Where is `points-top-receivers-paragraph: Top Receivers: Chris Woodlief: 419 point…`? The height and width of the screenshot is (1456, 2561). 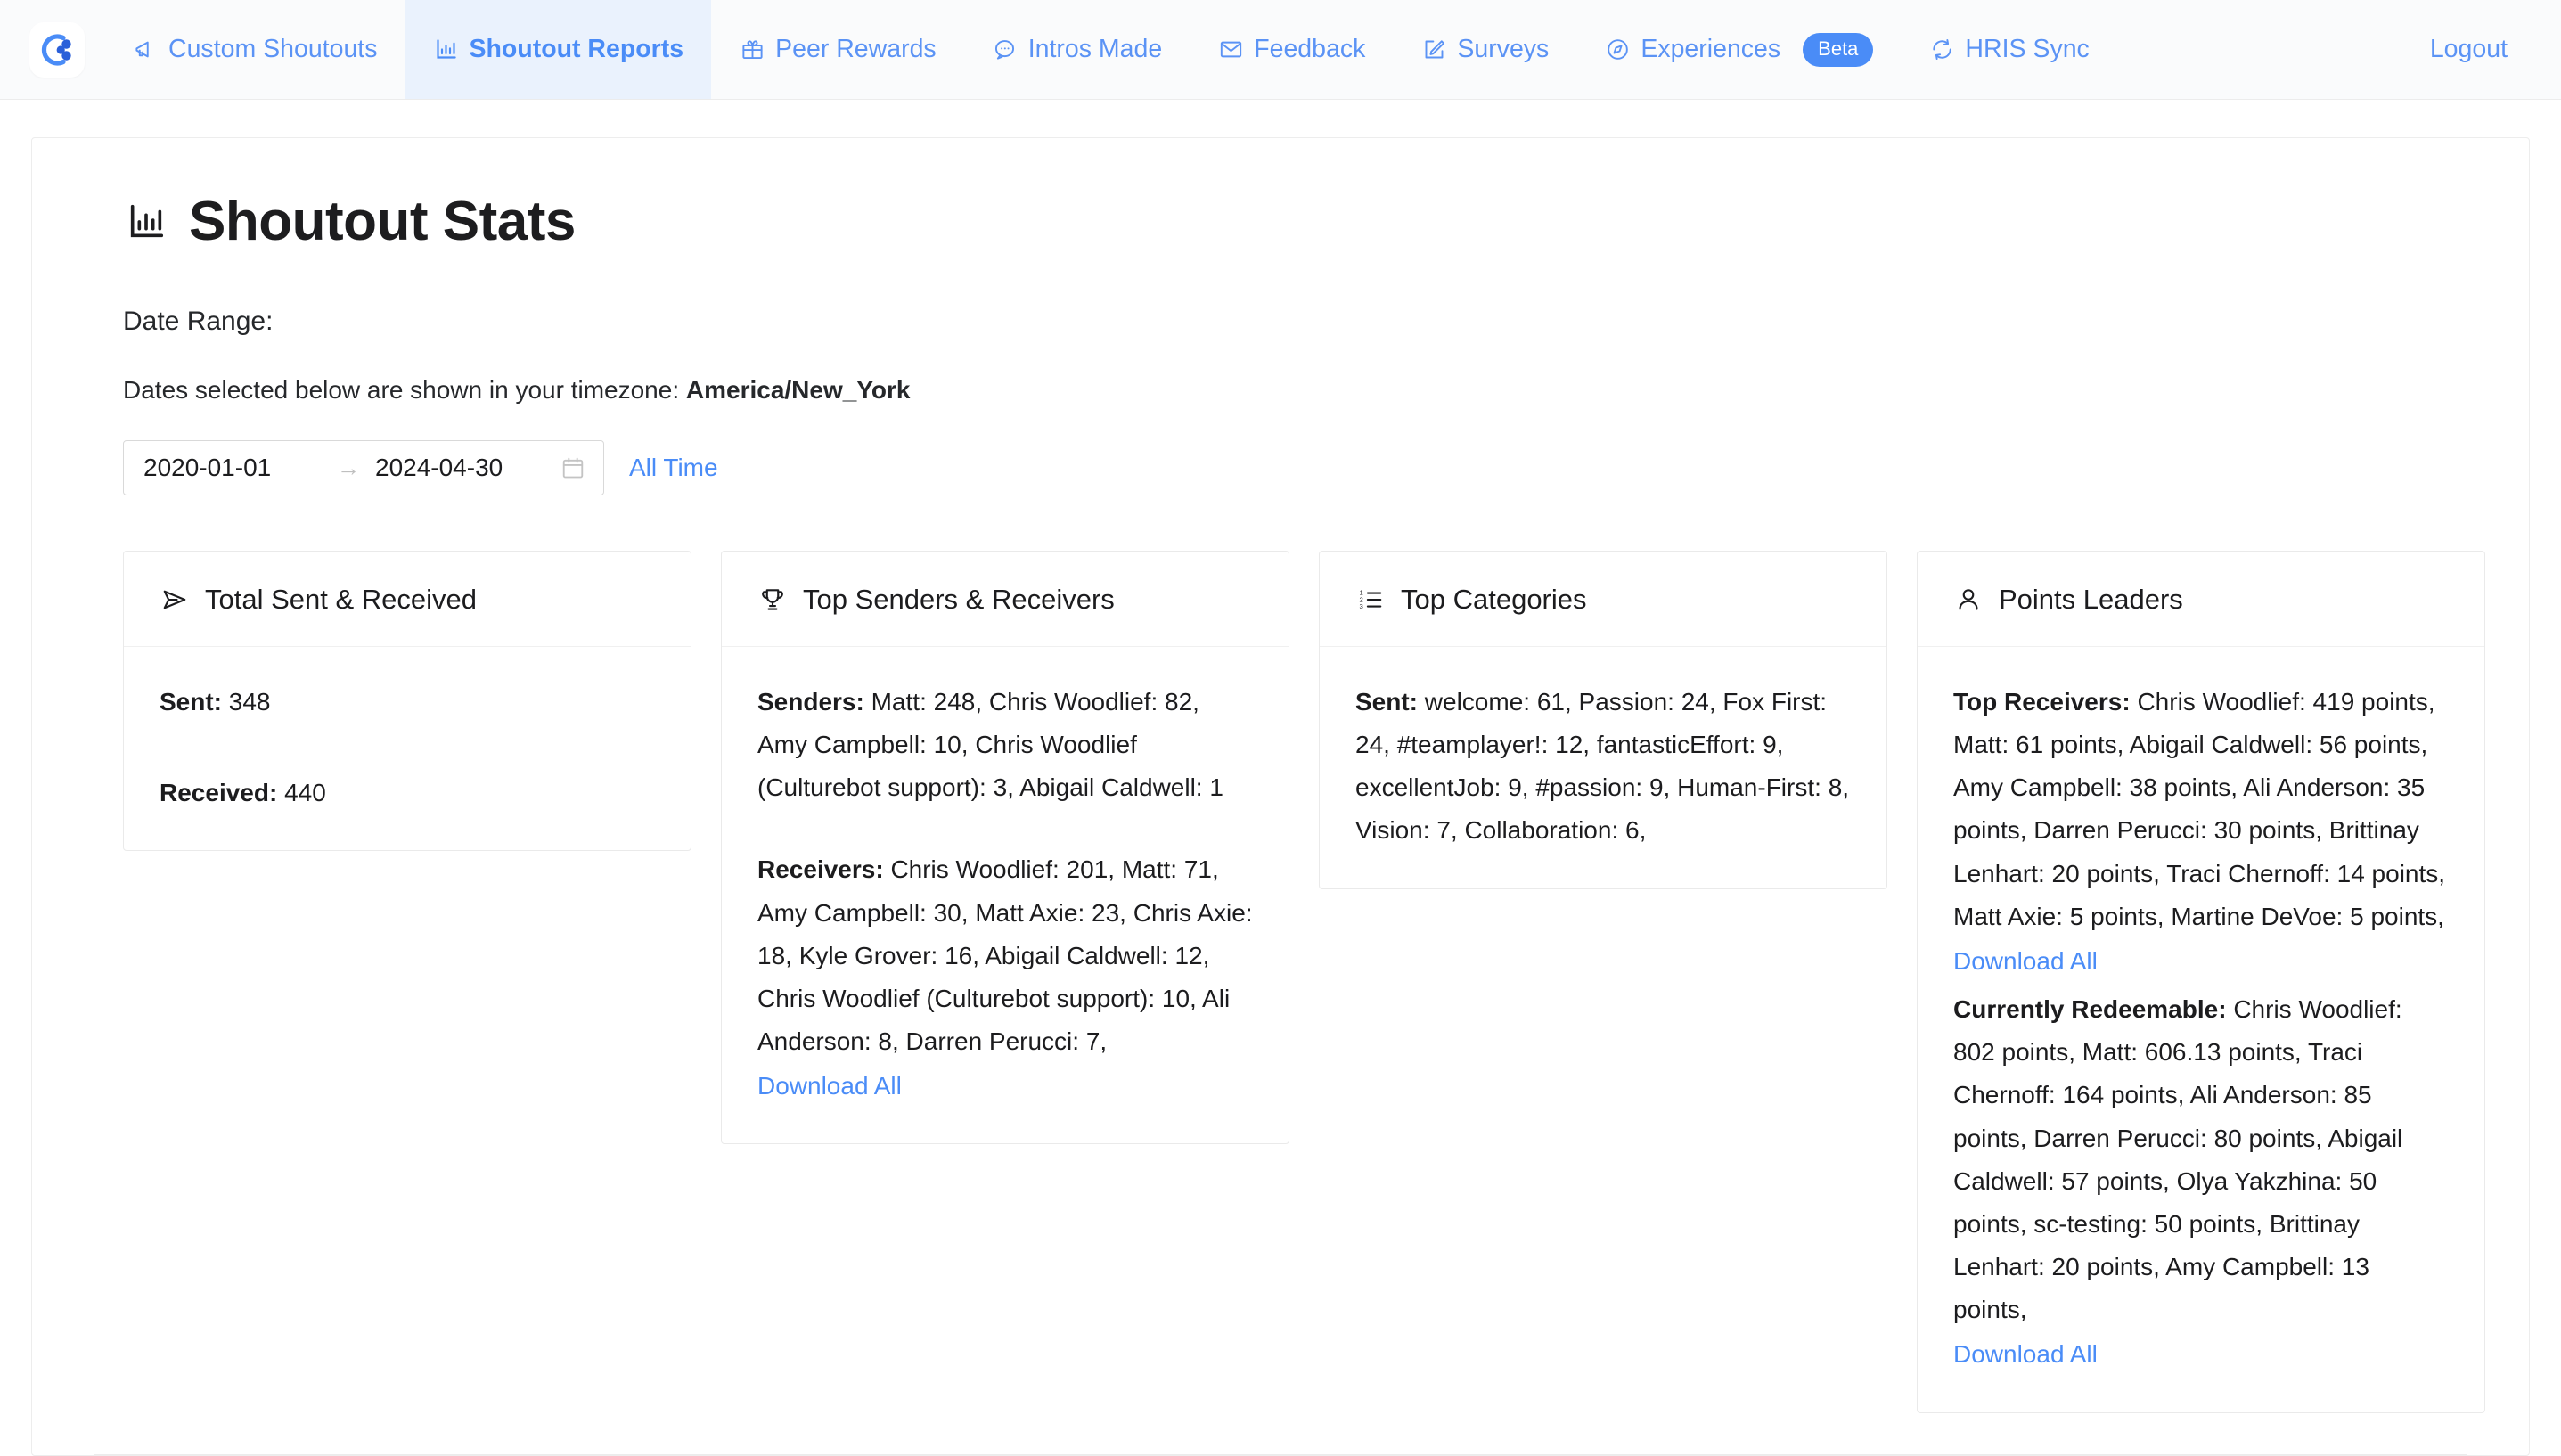
points-top-receivers-paragraph: Top Receivers: Chris Woodlief: 419 point… is located at coordinates (2201, 809).